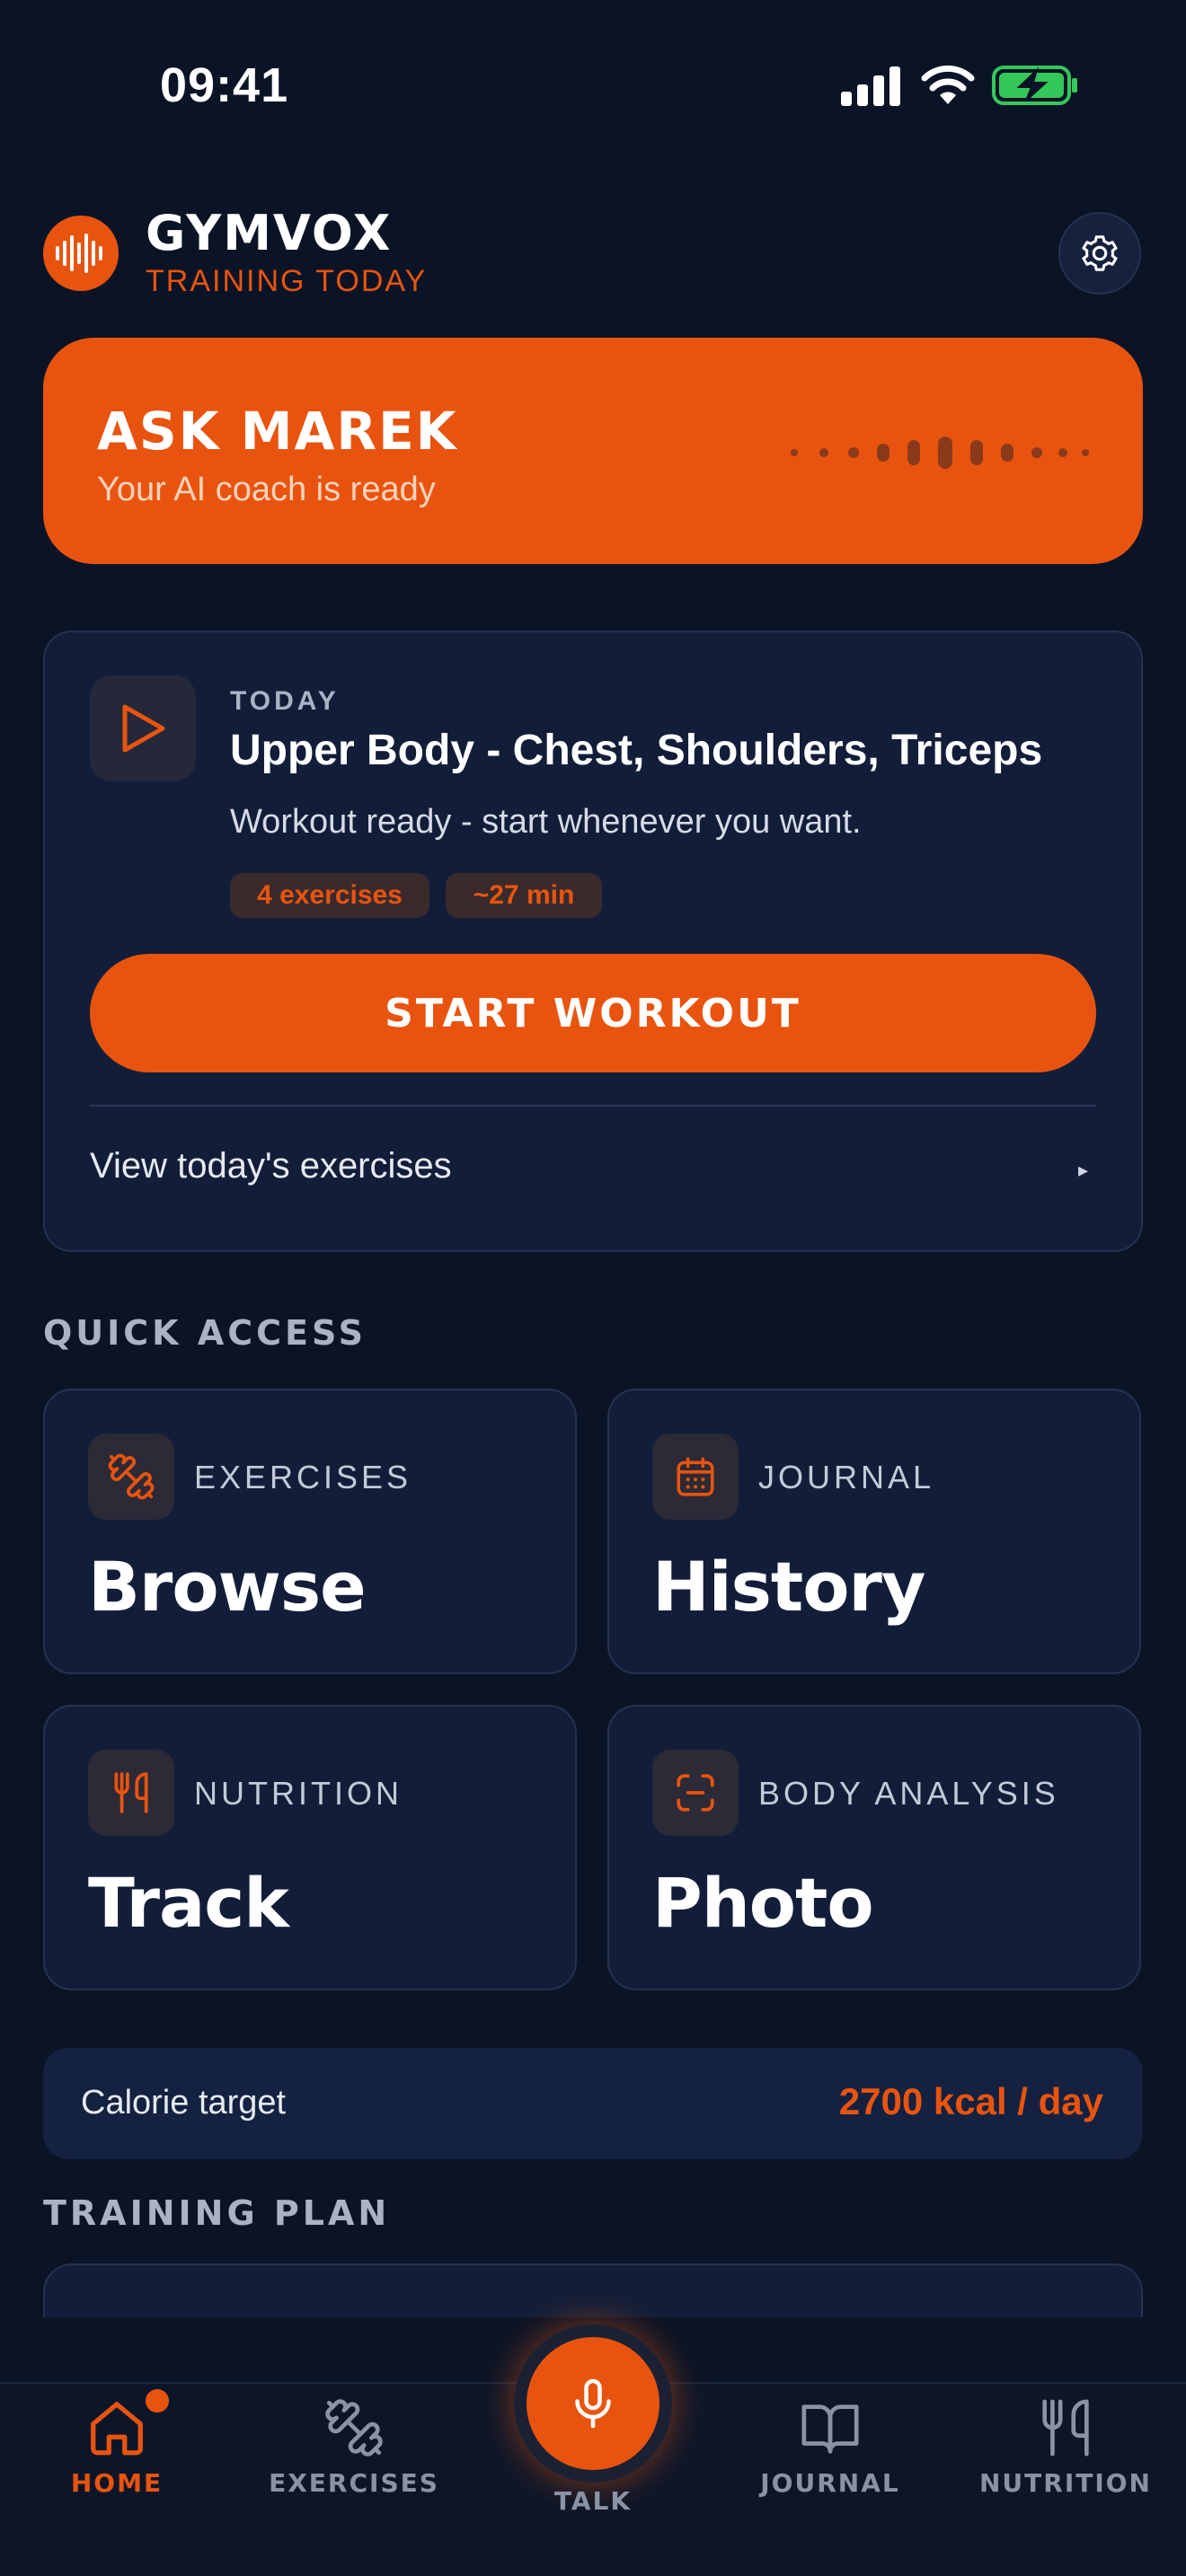 The width and height of the screenshot is (1186, 2576). What do you see at coordinates (830, 2483) in the screenshot?
I see `nav-journal-label: JOURNAL` at bounding box center [830, 2483].